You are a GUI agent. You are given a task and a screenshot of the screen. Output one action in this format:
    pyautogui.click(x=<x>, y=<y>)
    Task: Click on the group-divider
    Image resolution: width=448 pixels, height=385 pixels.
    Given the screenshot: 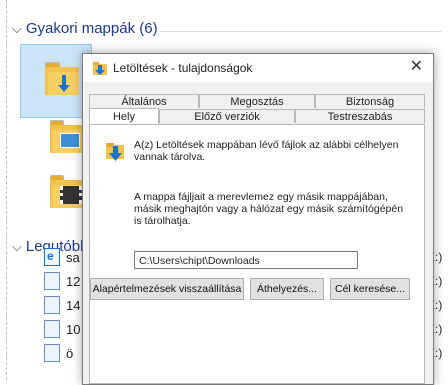 What is the action you would take?
    pyautogui.click(x=301, y=31)
    